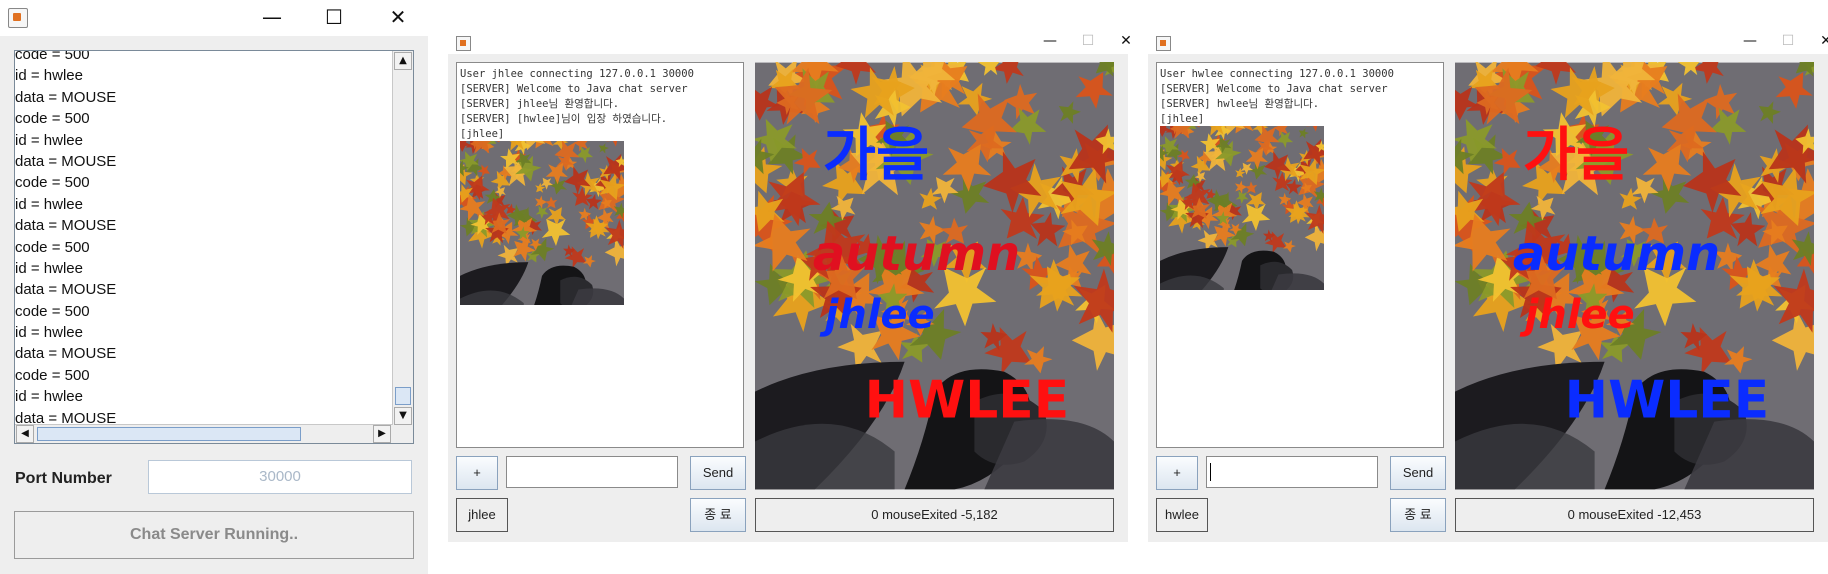 Image resolution: width=1828 pixels, height=574 pixels. Describe the element at coordinates (564, 119) in the screenshot. I see `chat-line: [SERVER] [hwlee]님이 입장 하였습니다.` at that location.